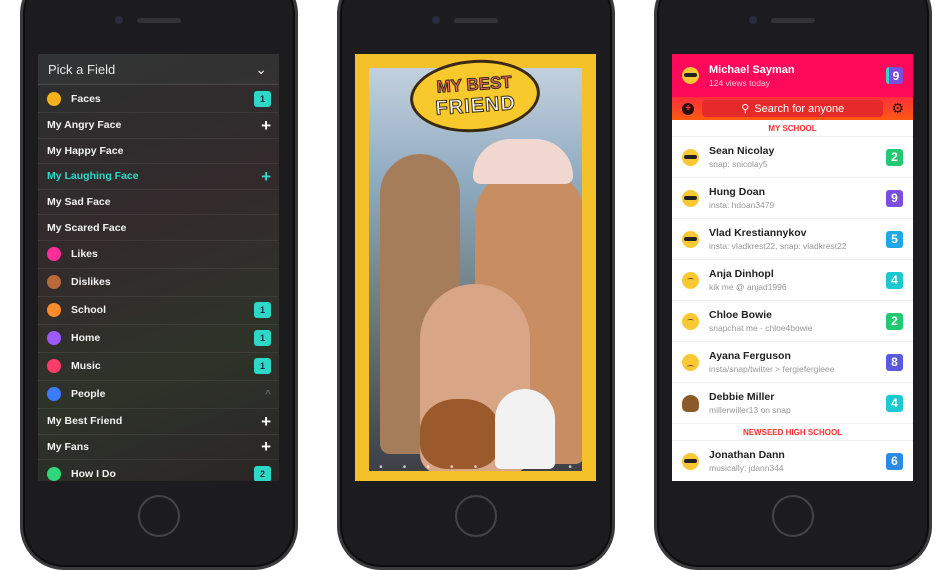 This screenshot has width=950, height=570. What do you see at coordinates (54, 394) in the screenshot?
I see `people-icon` at bounding box center [54, 394].